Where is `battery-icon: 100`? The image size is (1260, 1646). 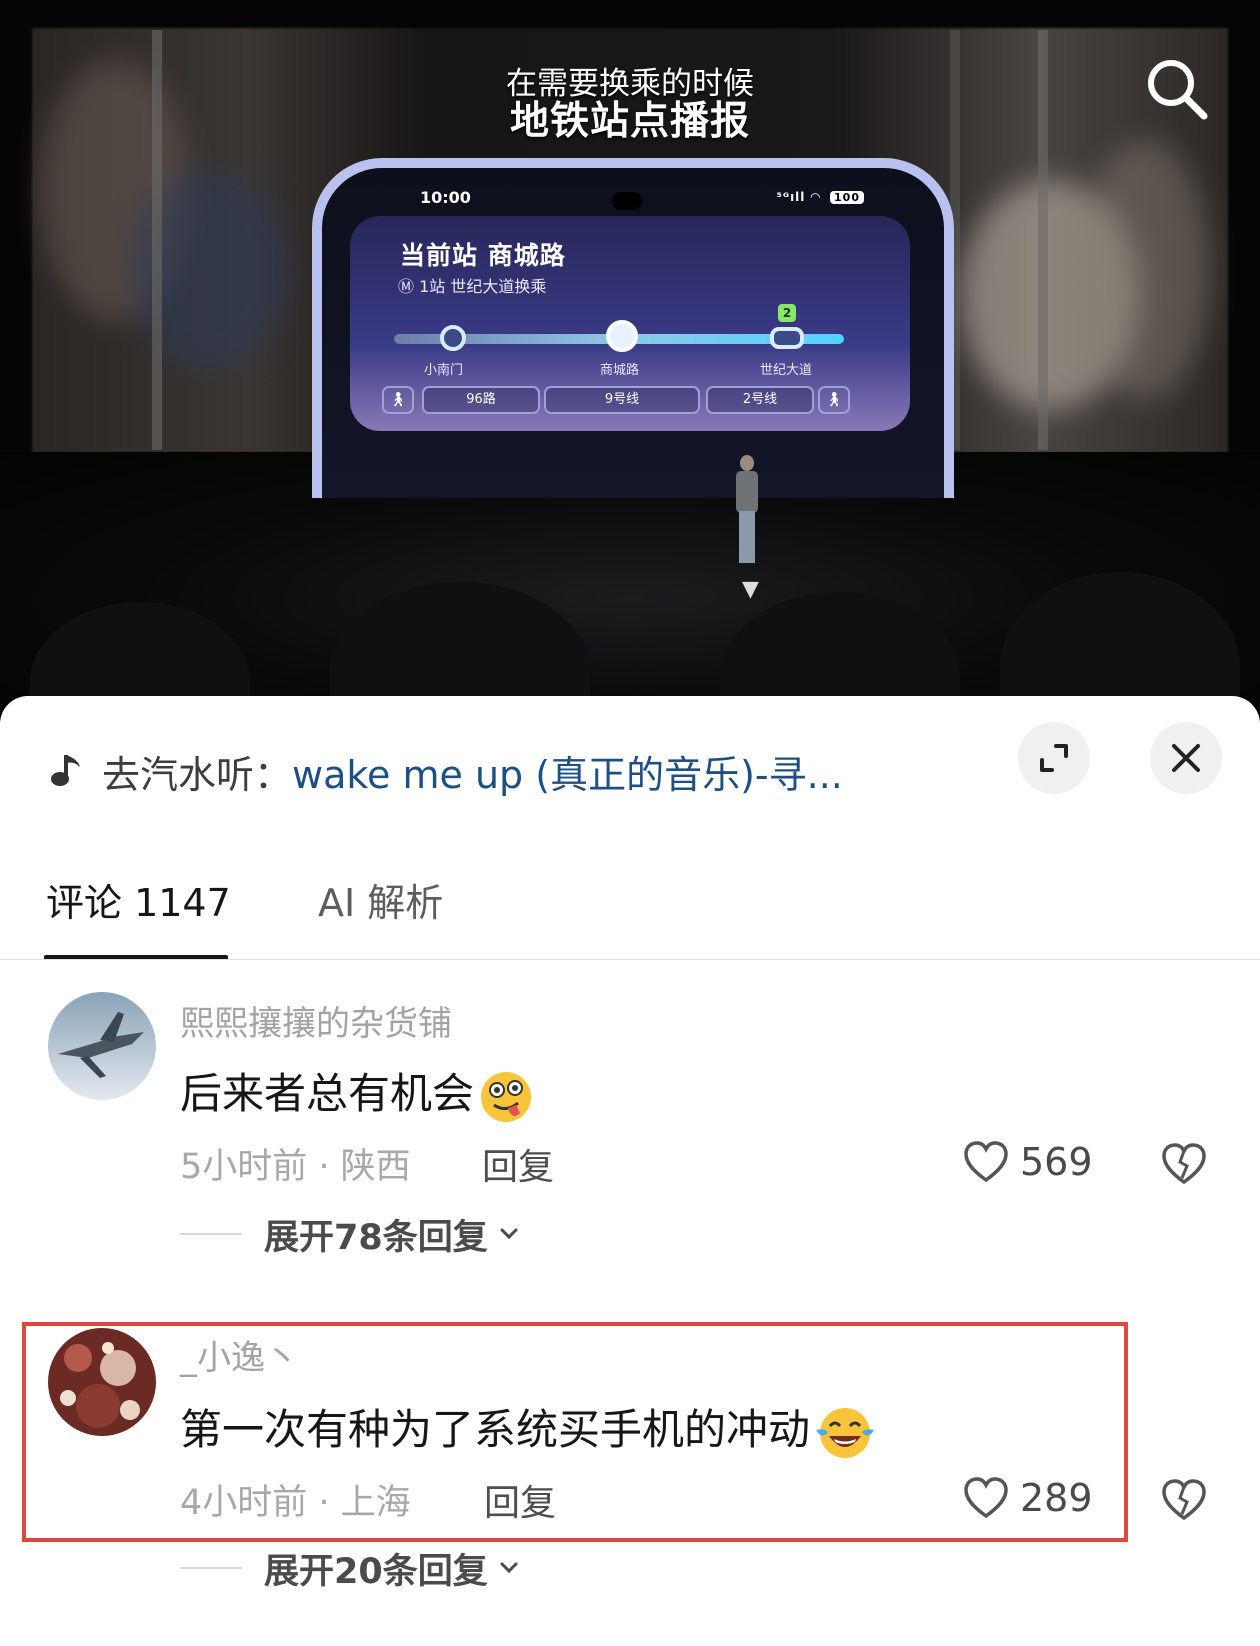 battery-icon: 100 is located at coordinates (847, 197).